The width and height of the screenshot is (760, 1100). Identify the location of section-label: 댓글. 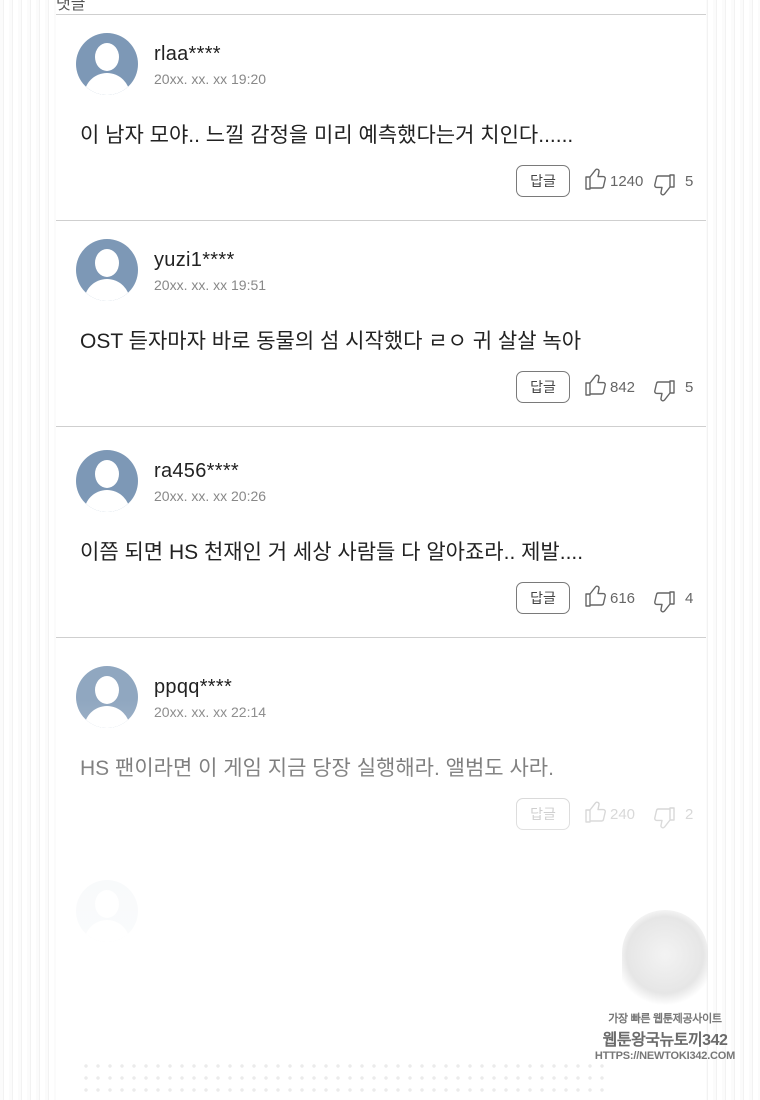
(71, 6).